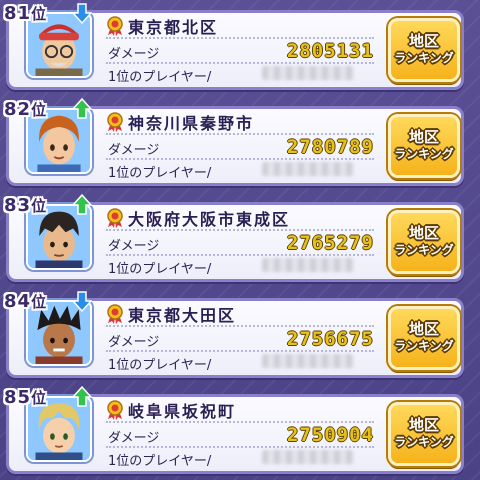 The image size is (480, 480). I want to click on area-name: 岐阜県坂祝町, so click(182, 411).